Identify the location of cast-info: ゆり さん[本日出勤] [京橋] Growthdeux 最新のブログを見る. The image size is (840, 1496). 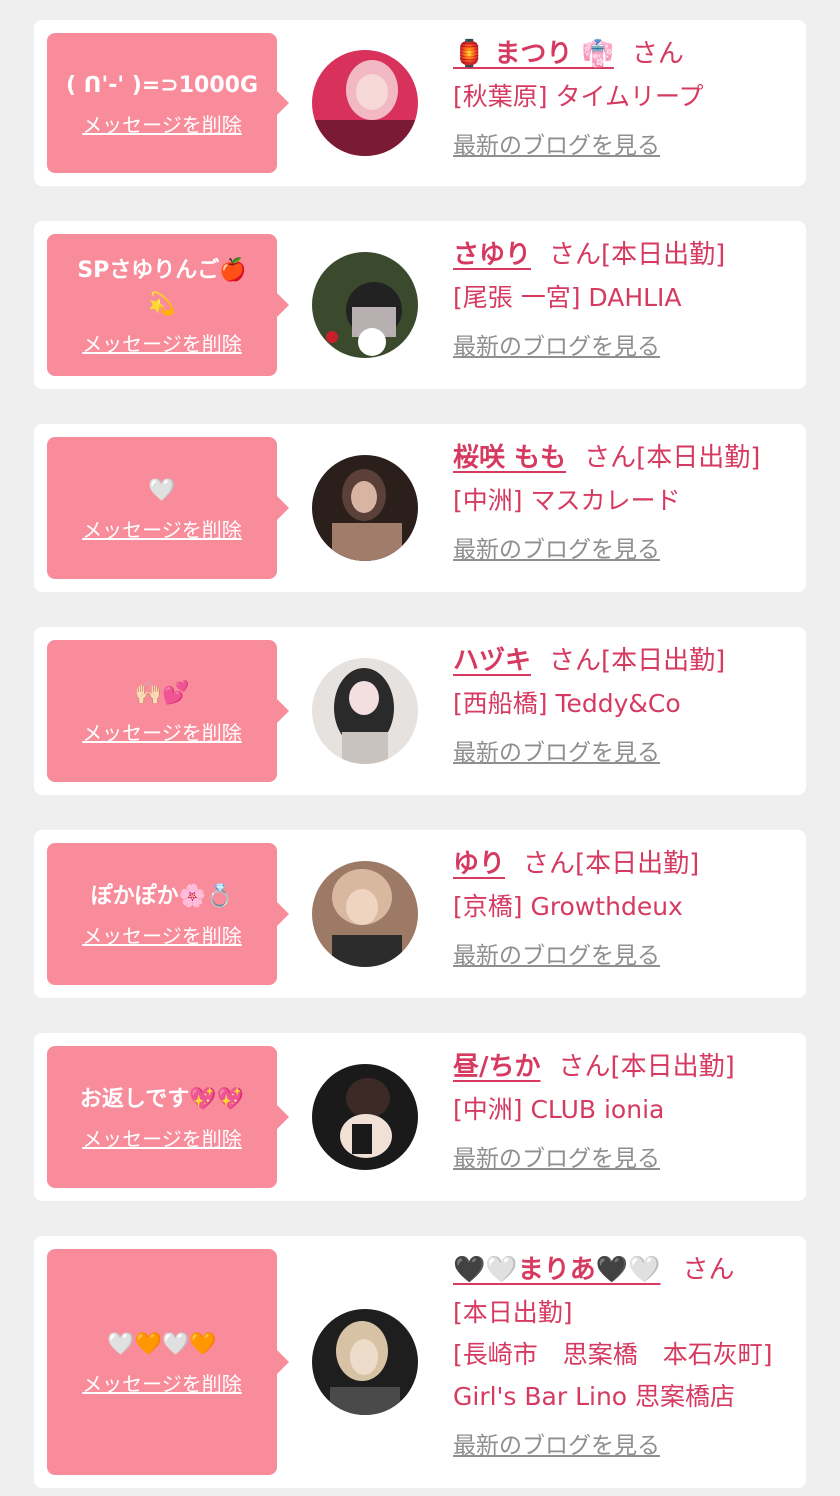
(622, 909).